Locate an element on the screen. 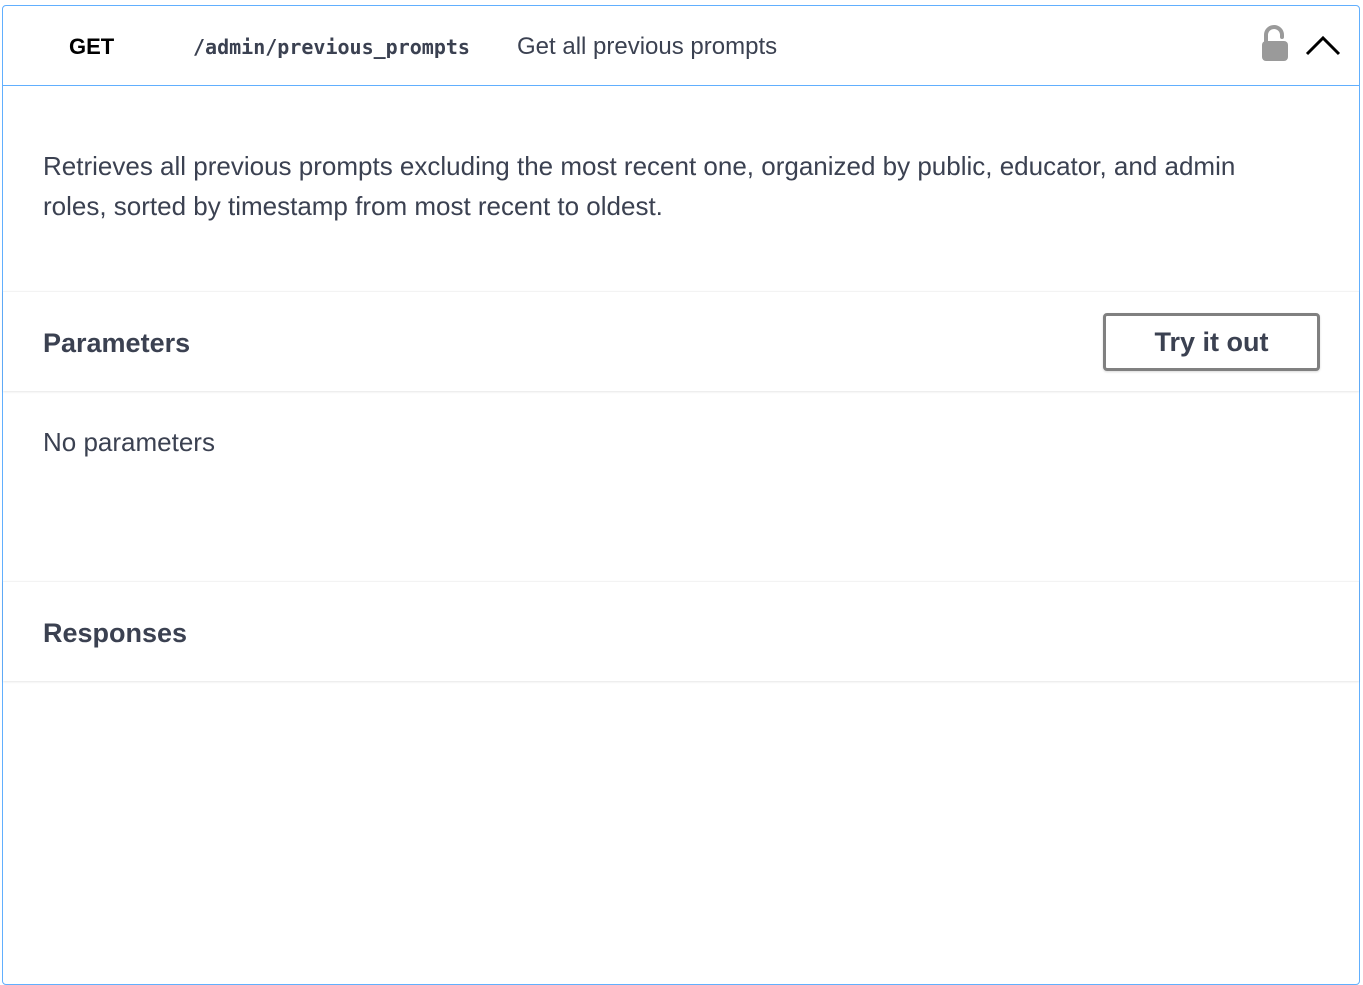  chevron-up-icon is located at coordinates (1323, 44).